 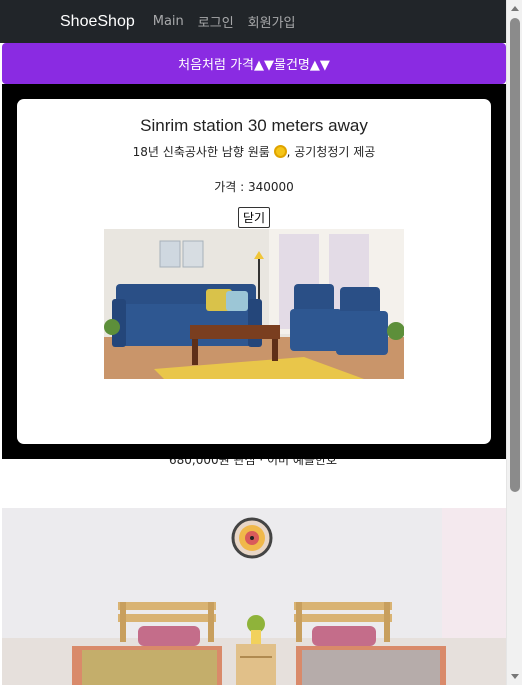 I want to click on nav-link-main: Main, so click(x=168, y=21).